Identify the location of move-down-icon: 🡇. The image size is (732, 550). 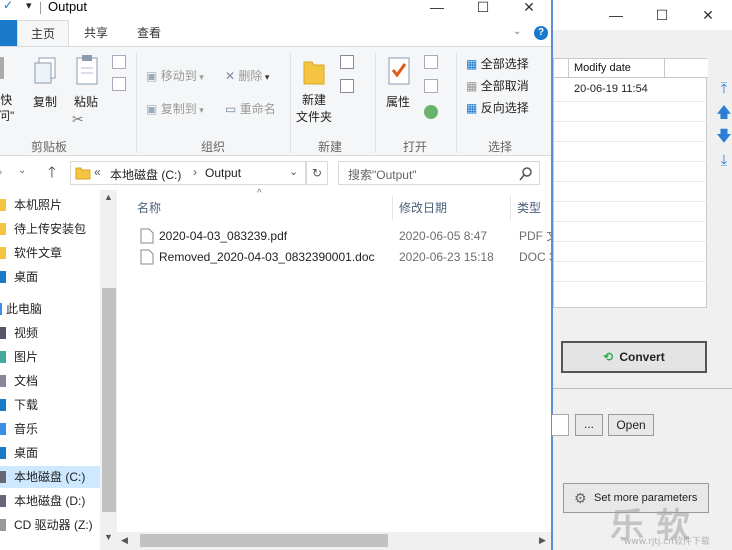
(723, 137).